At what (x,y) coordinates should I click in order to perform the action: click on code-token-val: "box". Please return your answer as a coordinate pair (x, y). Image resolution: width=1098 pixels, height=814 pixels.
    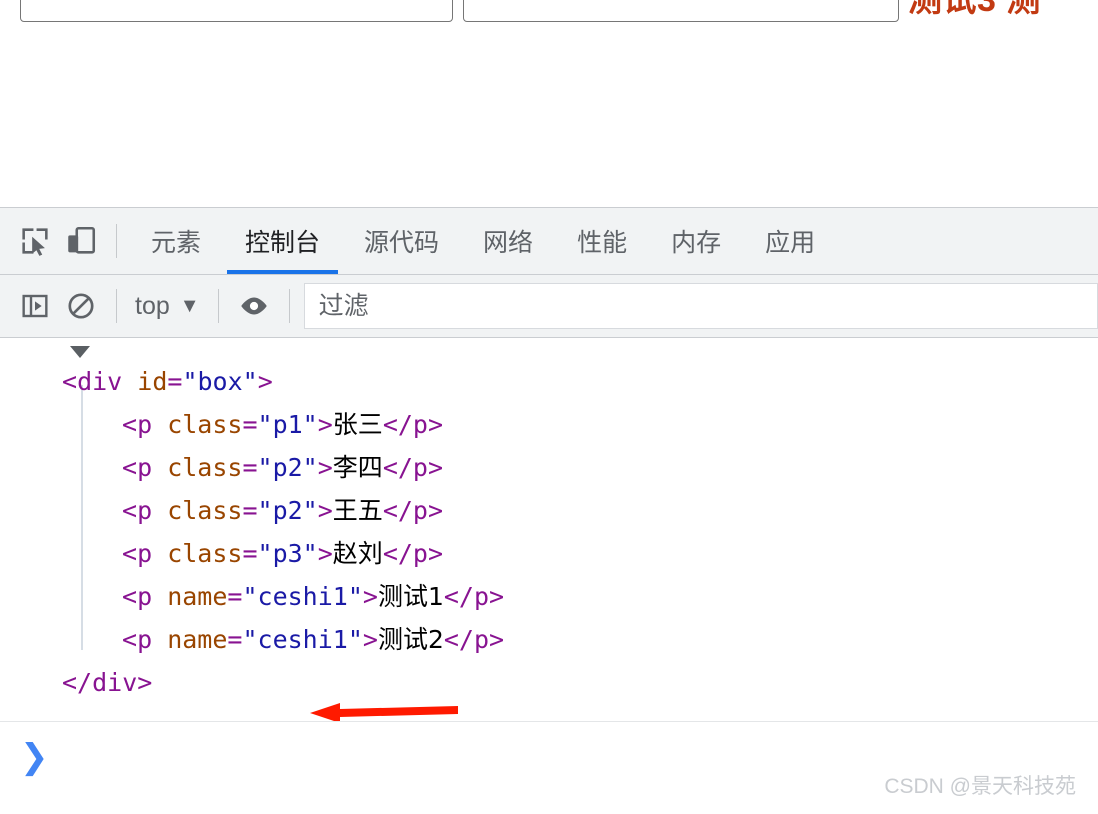
    Looking at the image, I should click on (220, 381).